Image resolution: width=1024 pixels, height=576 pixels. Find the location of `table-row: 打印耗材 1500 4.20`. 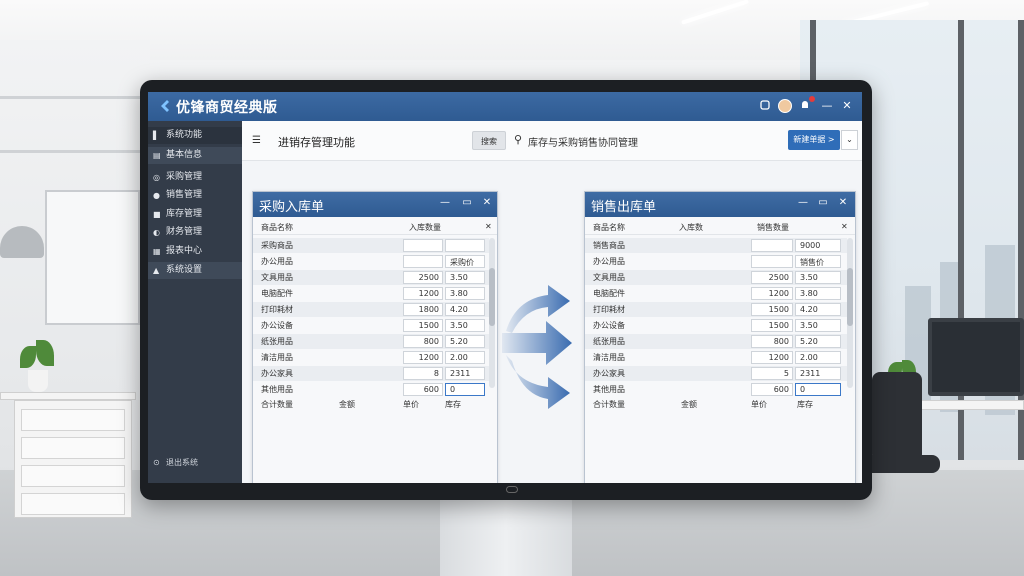

table-row: 打印耗材 1500 4.20 is located at coordinates (716, 309).